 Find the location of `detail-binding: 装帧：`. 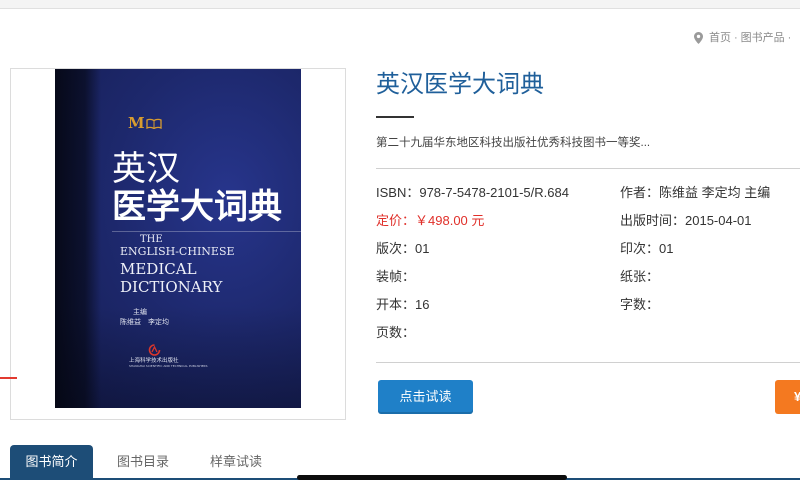

detail-binding: 装帧： is located at coordinates (395, 277).